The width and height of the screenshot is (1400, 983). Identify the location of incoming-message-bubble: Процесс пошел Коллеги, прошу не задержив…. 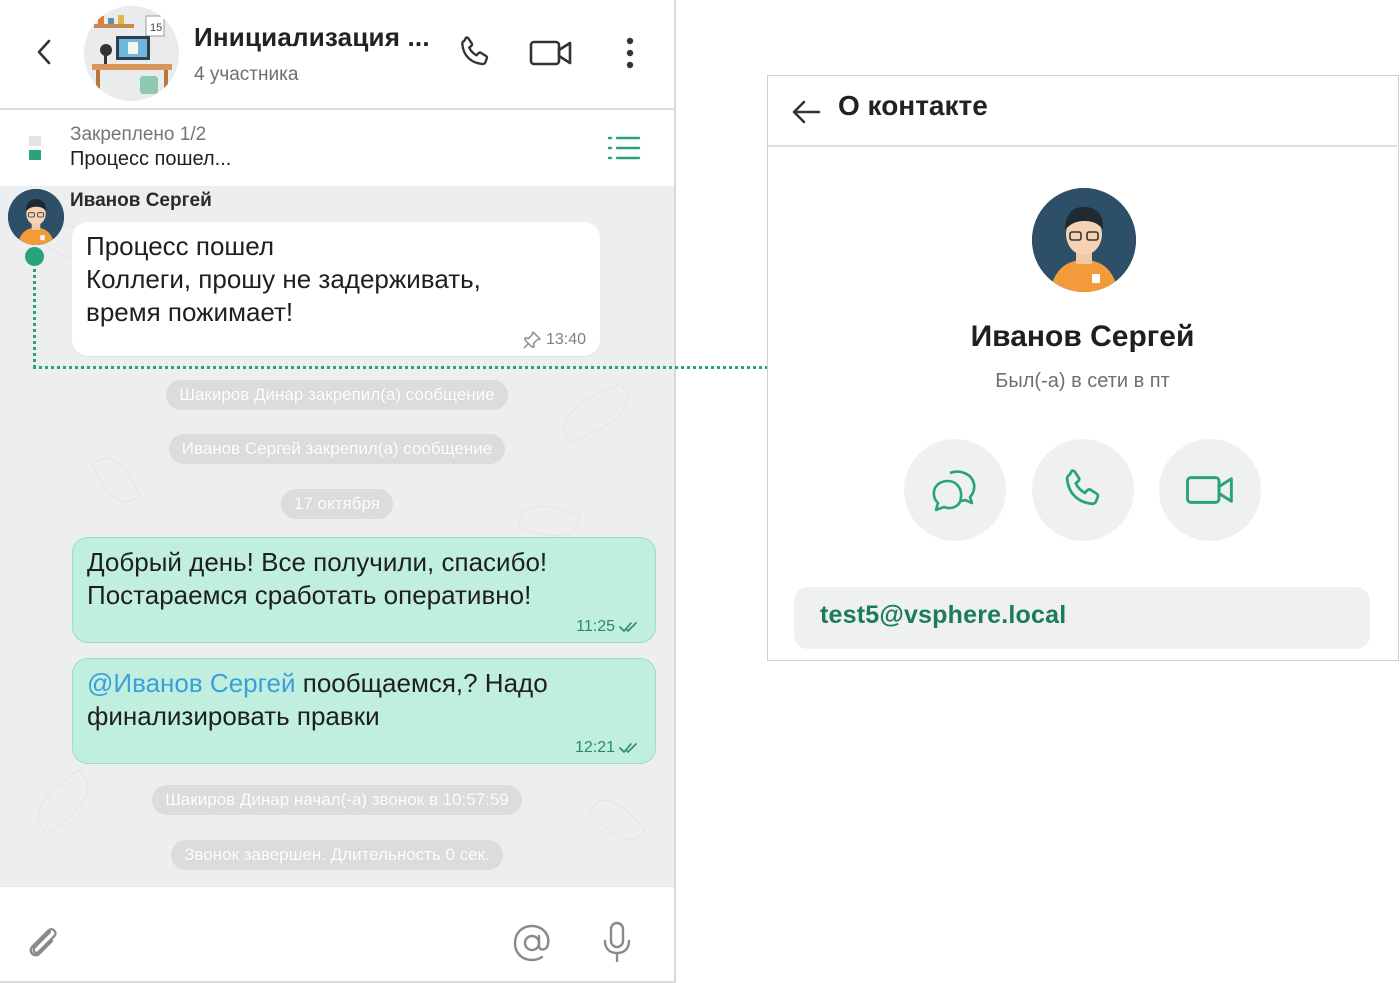
(336, 289).